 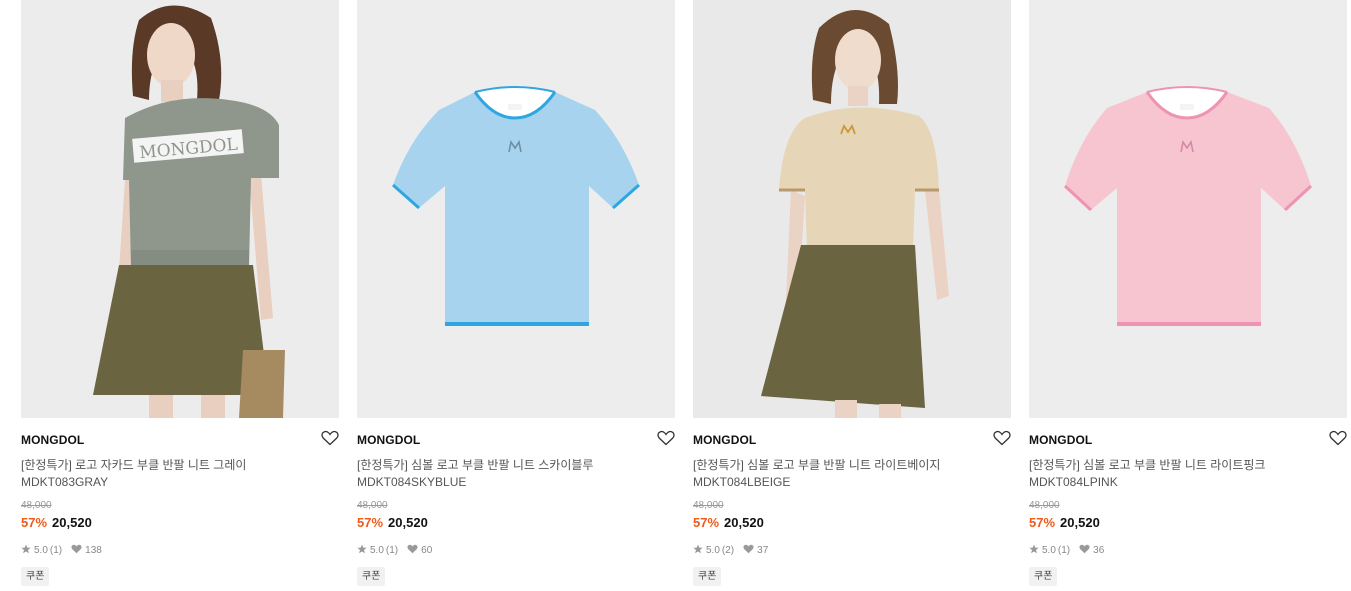 What do you see at coordinates (755, 550) in the screenshot?
I see `likes-group: 37` at bounding box center [755, 550].